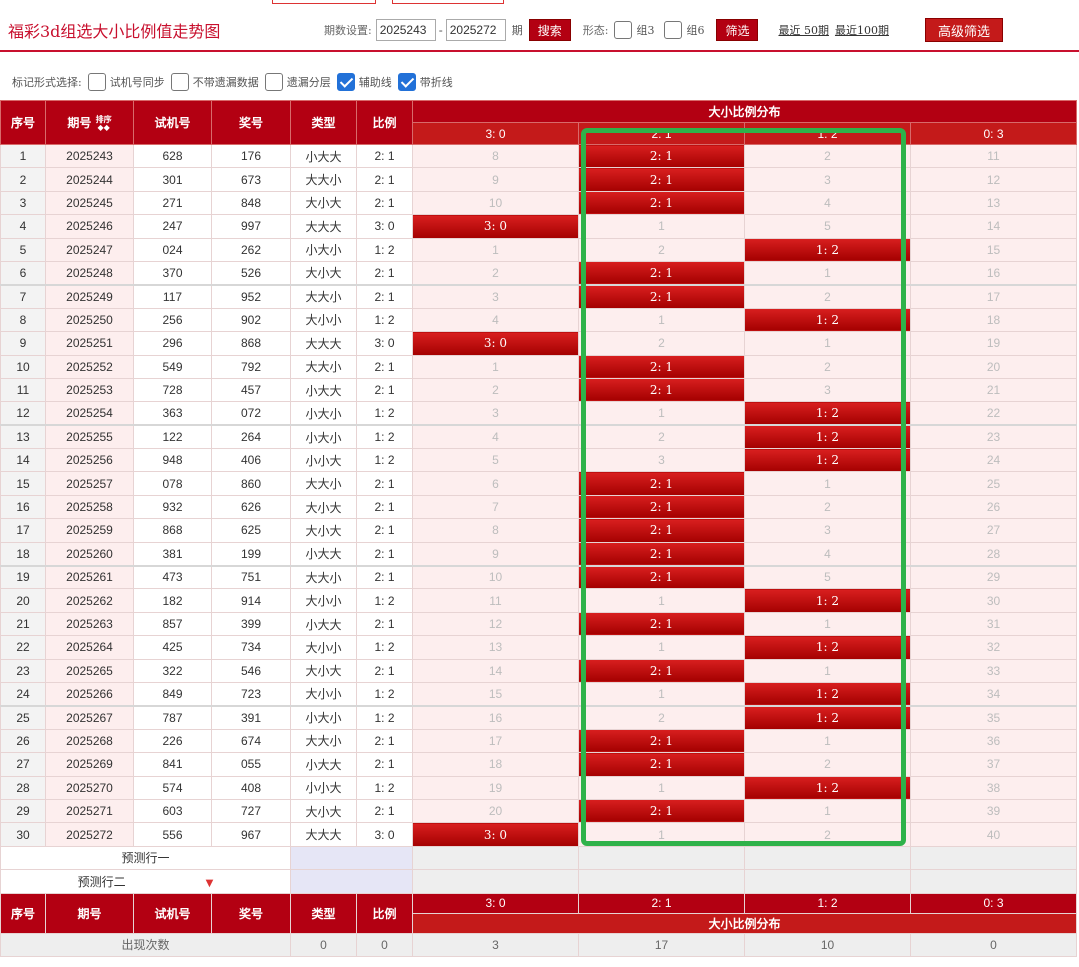 This screenshot has height=967, width=1079. What do you see at coordinates (803, 30) in the screenshot?
I see `recent-50-link: 最近 50期` at bounding box center [803, 30].